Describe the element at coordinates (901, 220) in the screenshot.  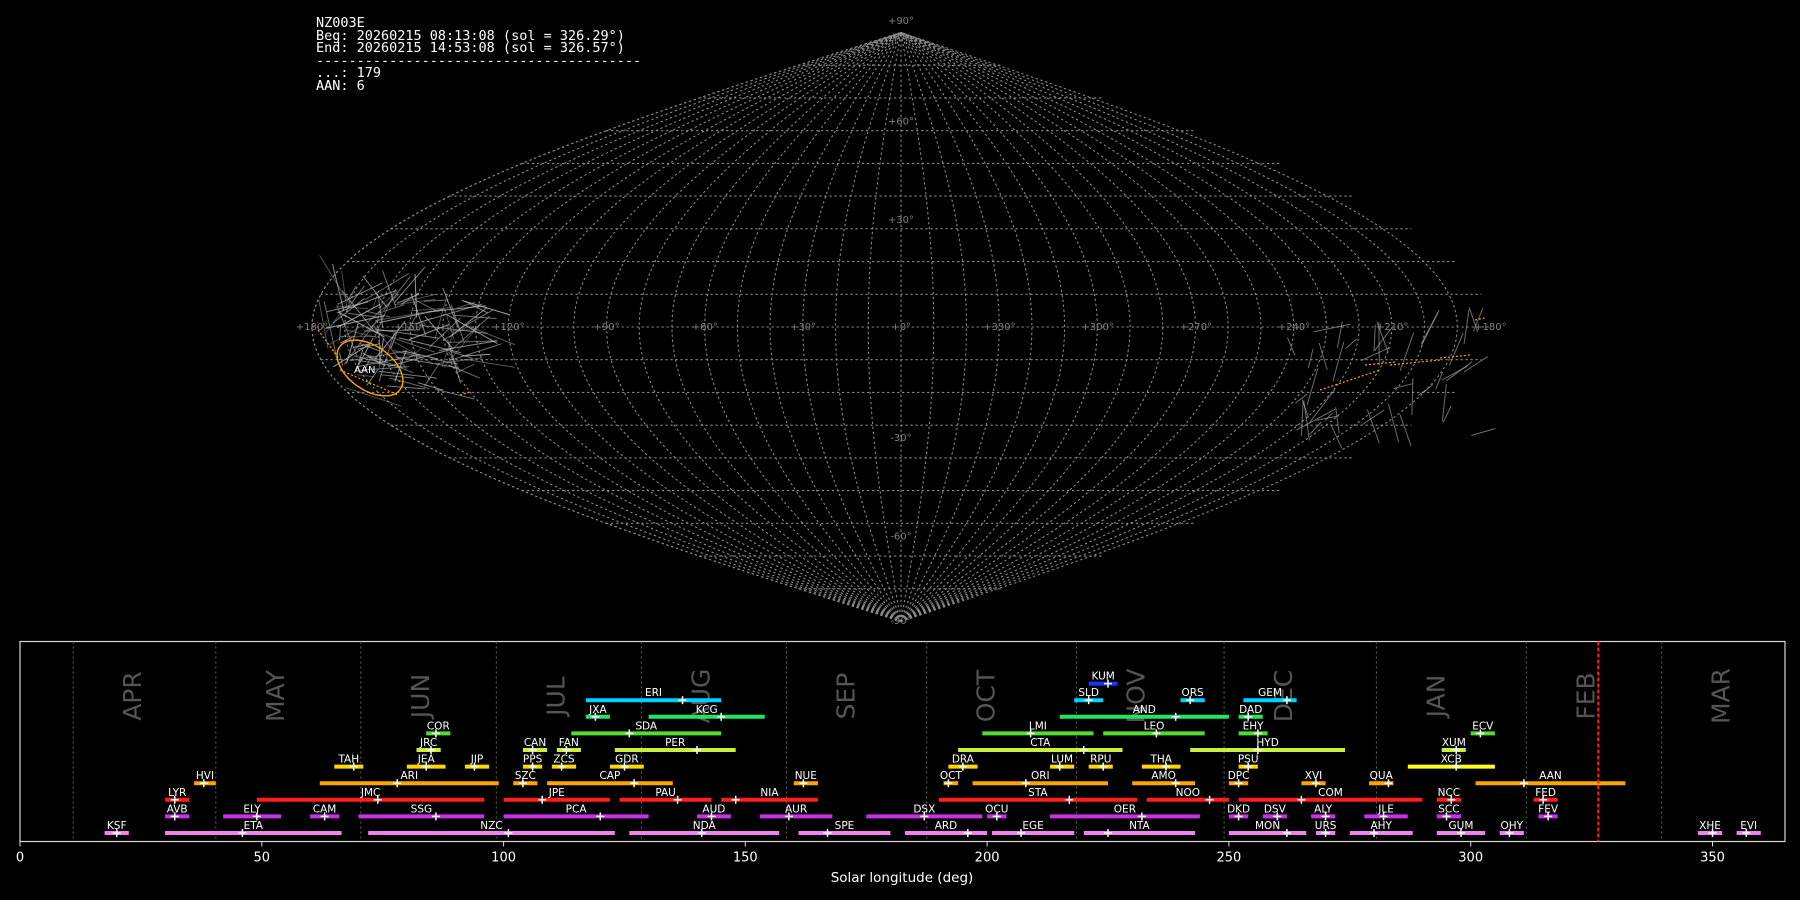
I see `latitude-label: +30°` at that location.